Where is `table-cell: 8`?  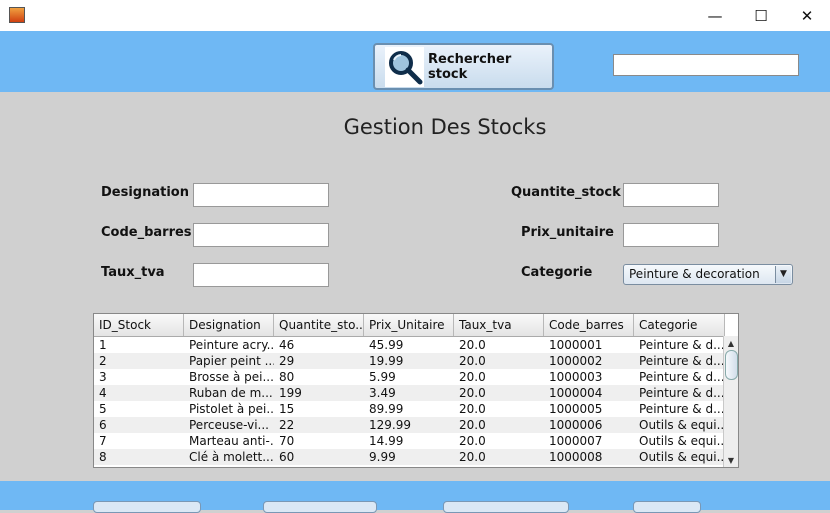
table-cell: 8 is located at coordinates (103, 457).